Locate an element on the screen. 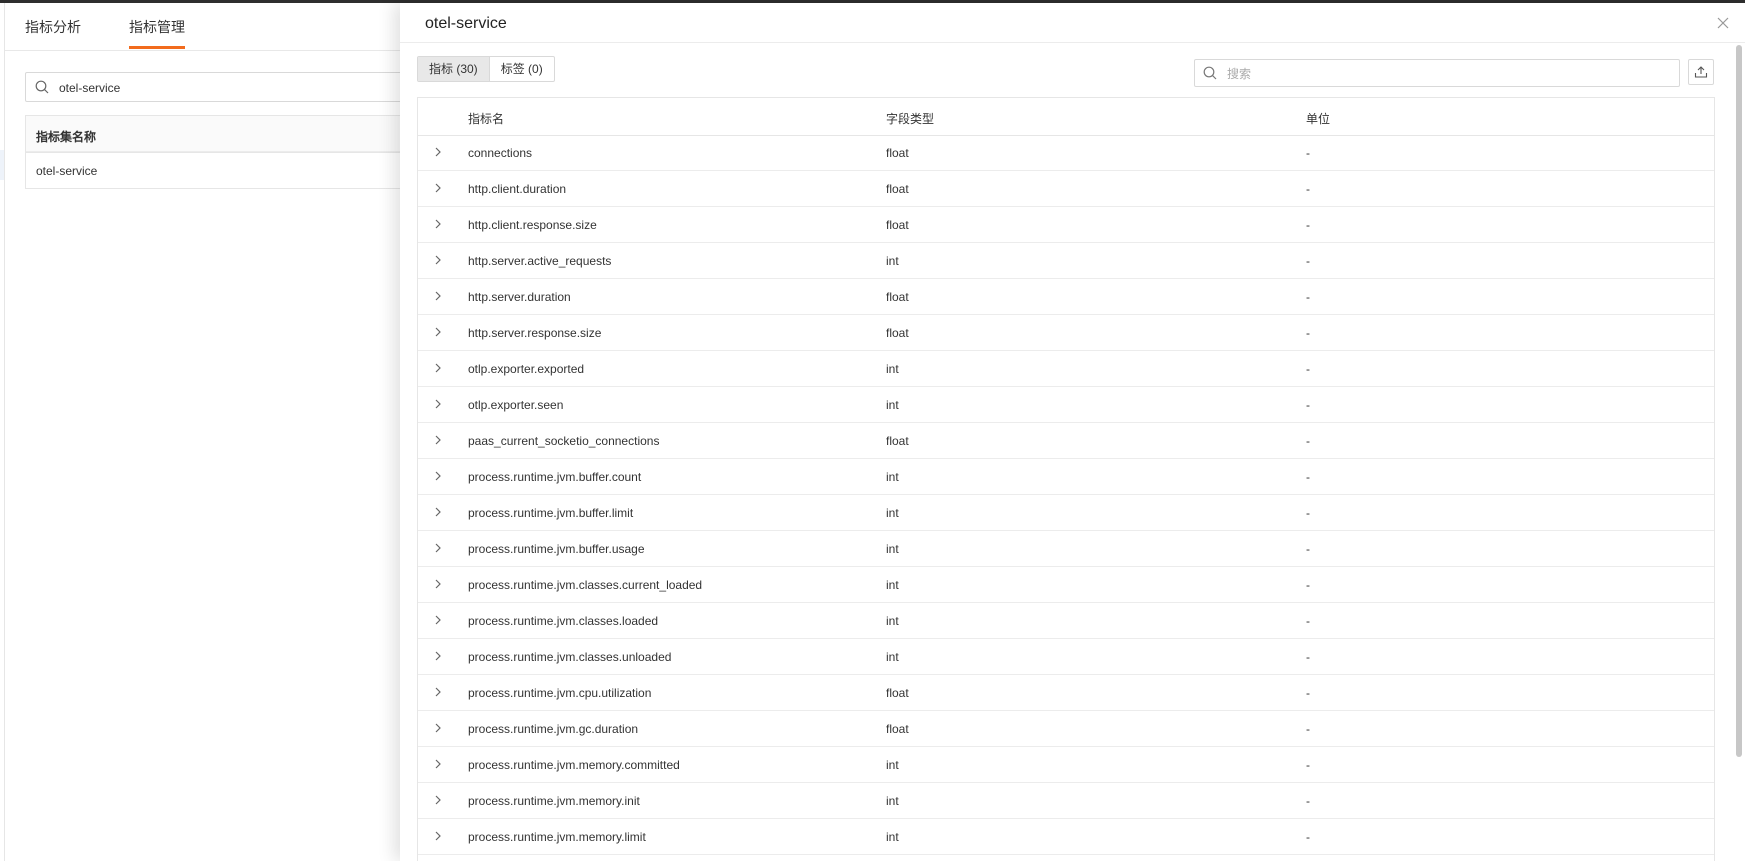 The height and width of the screenshot is (861, 1745). table-row: otel-service is located at coordinates (215, 147).